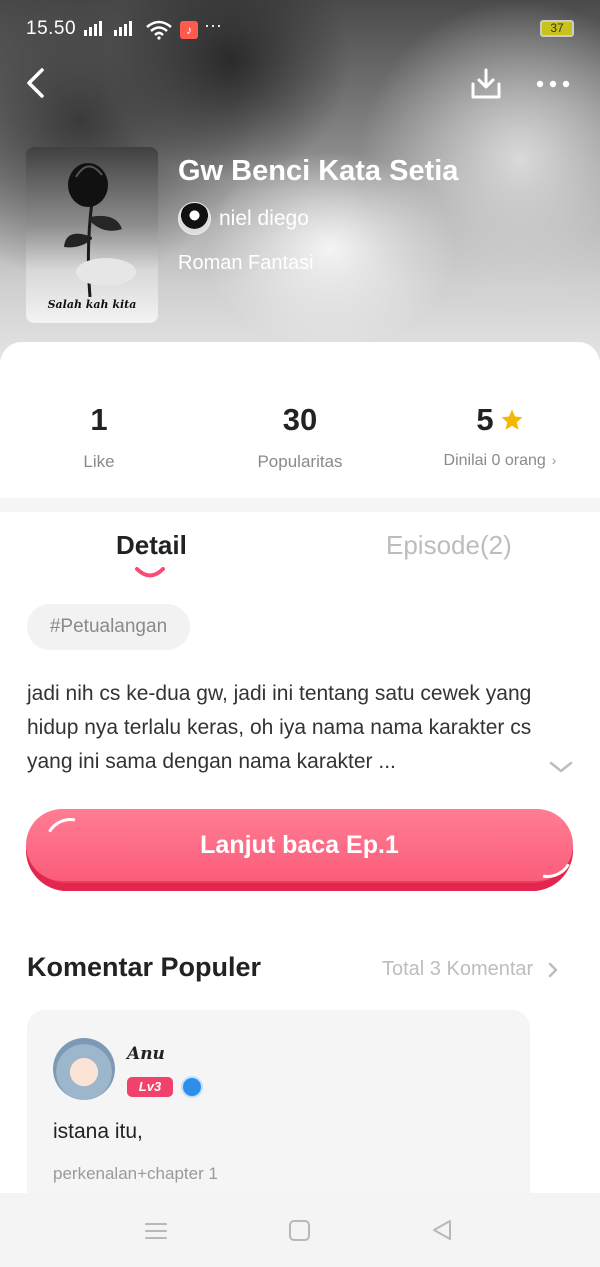 This screenshot has height=1267, width=600. Describe the element at coordinates (189, 30) in the screenshot. I see `music-app-icon: ♪` at that location.